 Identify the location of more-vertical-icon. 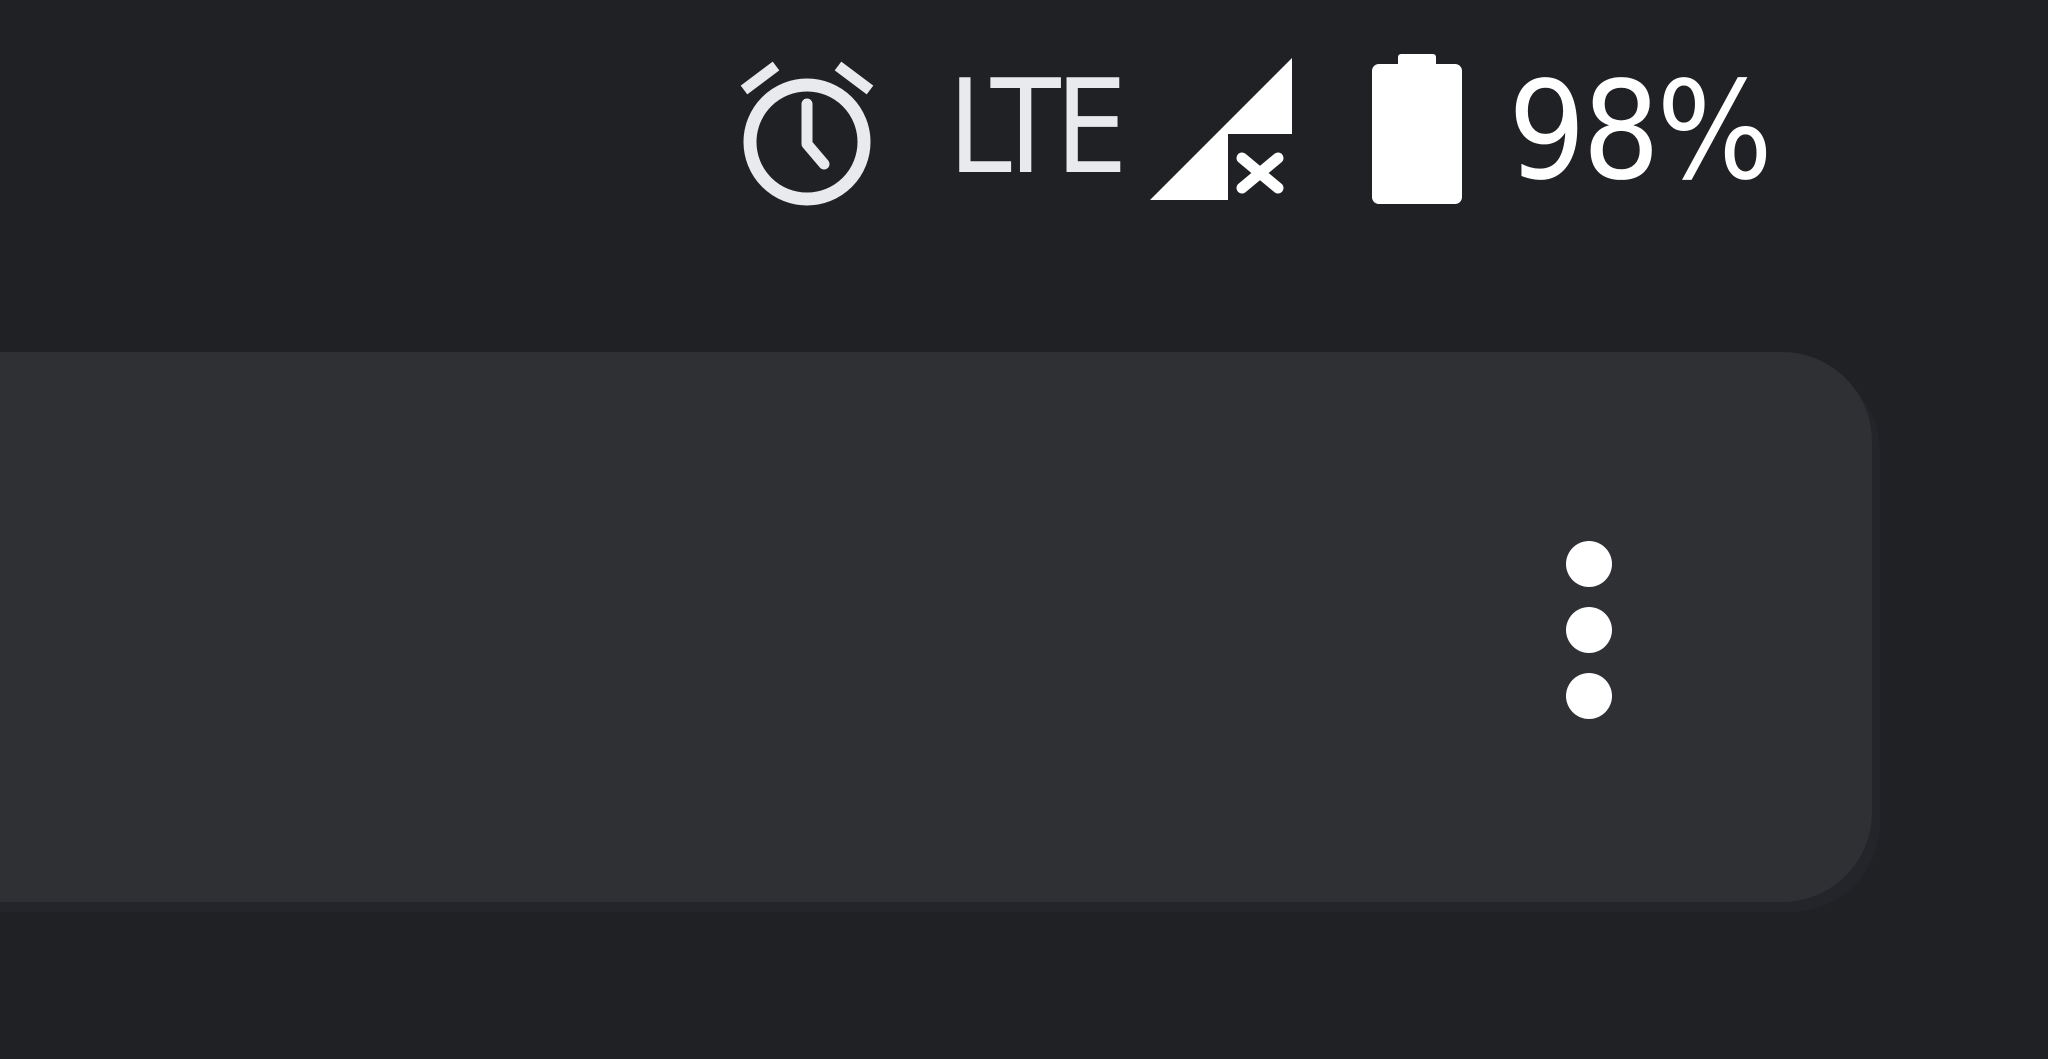
(1589, 630).